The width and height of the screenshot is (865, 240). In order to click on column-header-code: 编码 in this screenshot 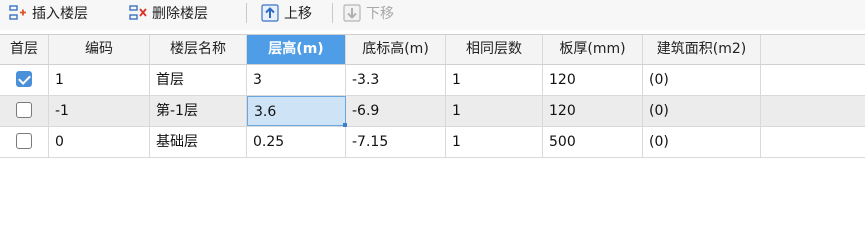, I will do `click(99, 49)`.